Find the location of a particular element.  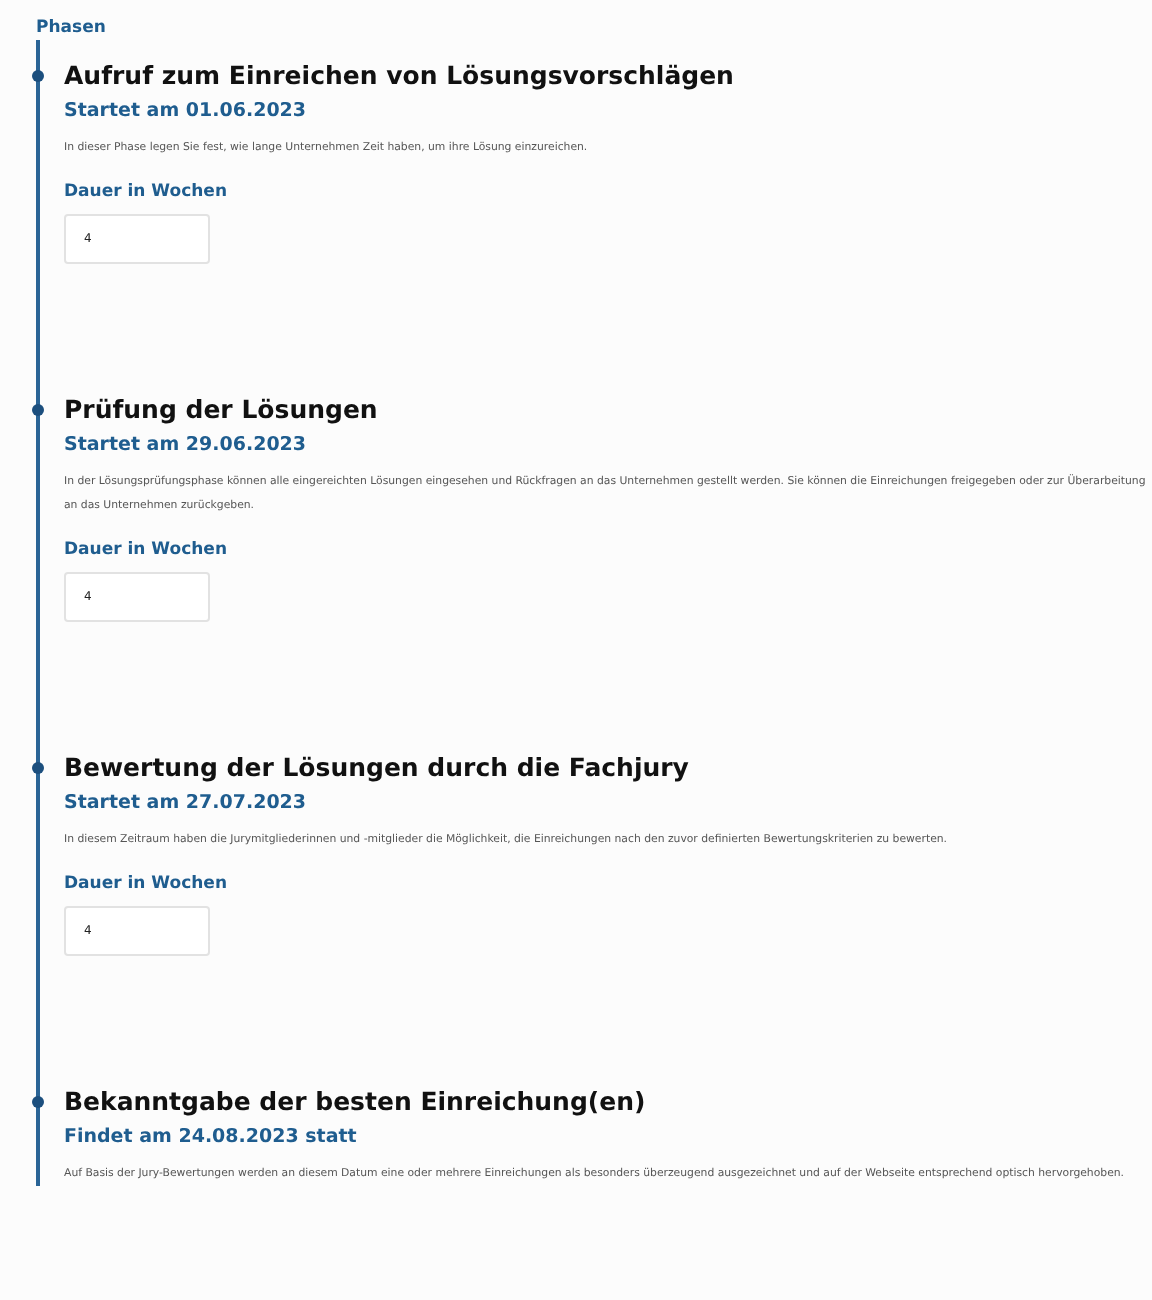

phase-title: Bewertung der Lösungen durch die Fachjury is located at coordinates (377, 768).